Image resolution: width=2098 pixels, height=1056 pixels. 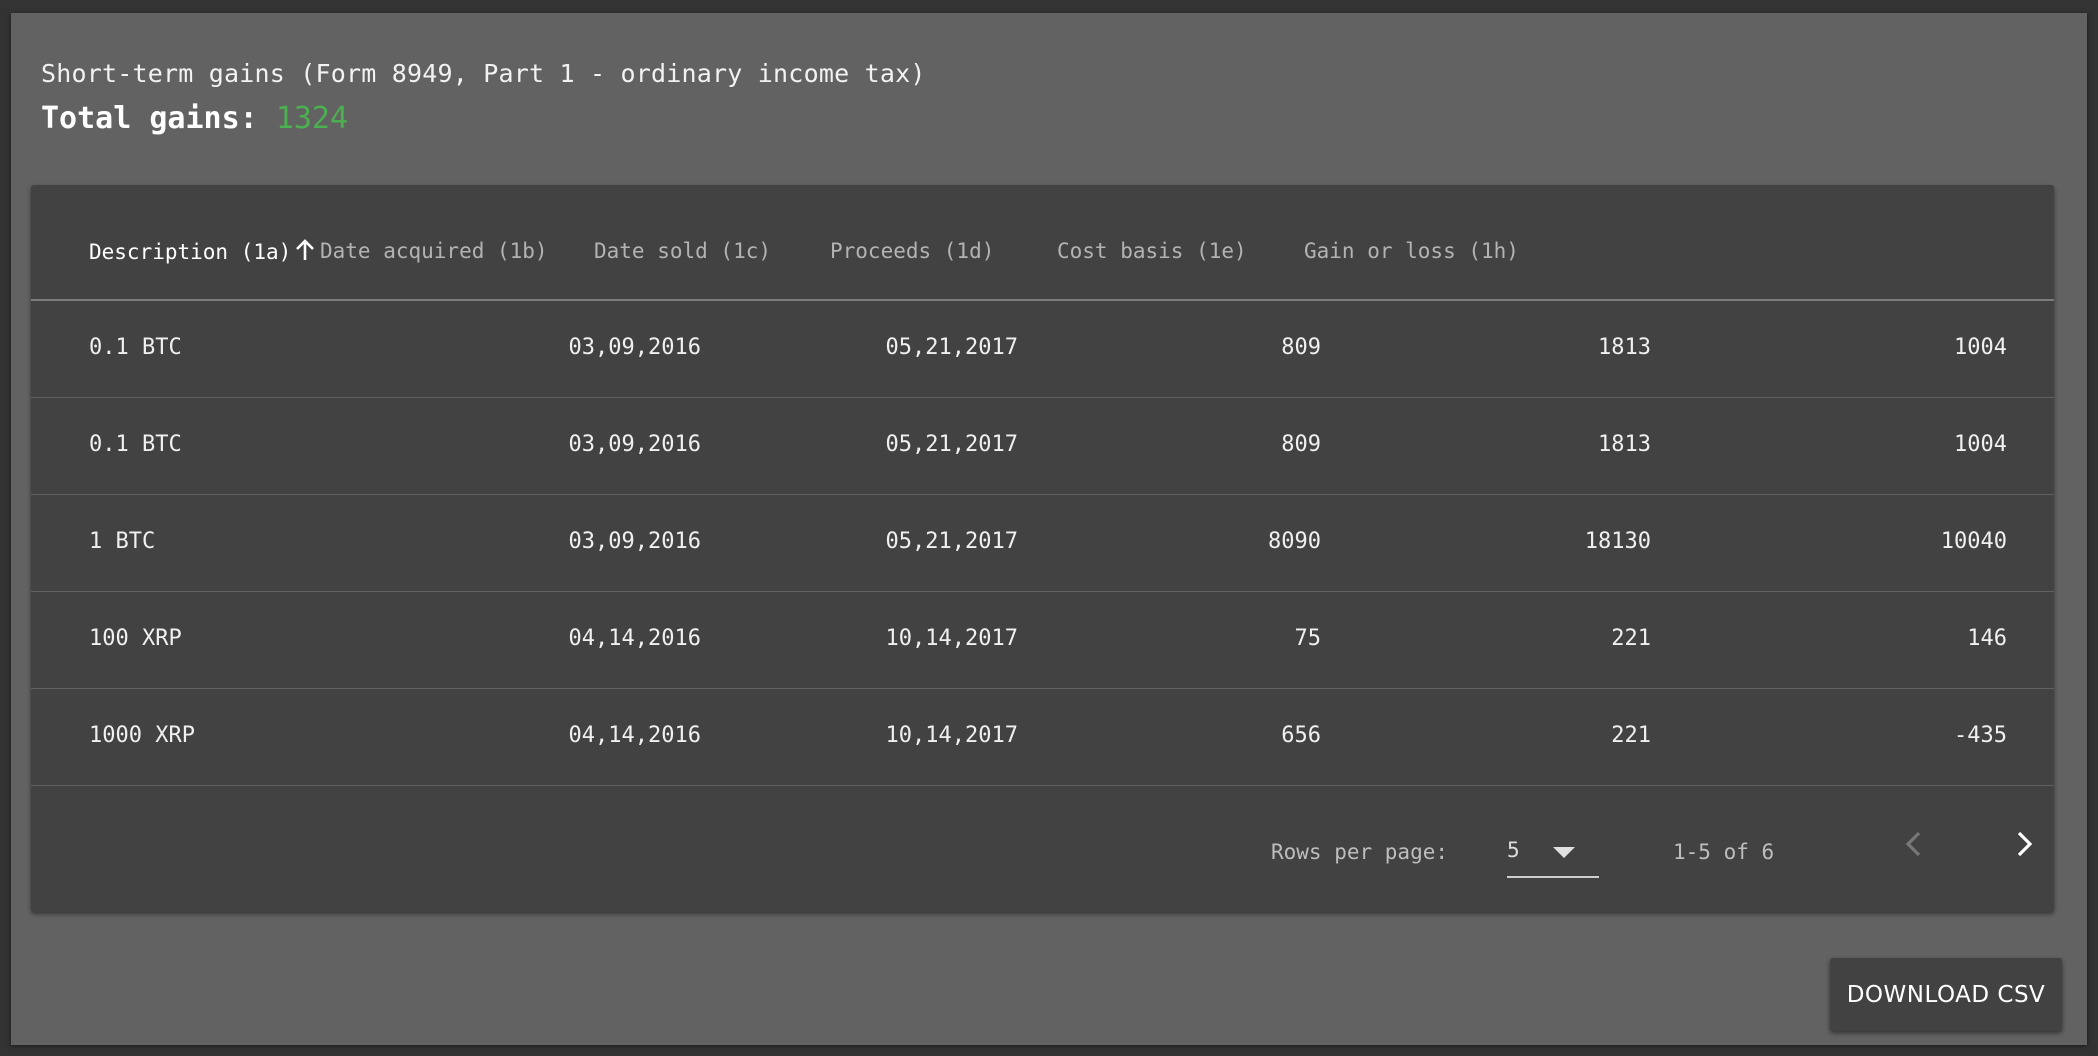 What do you see at coordinates (1617, 541) in the screenshot?
I see `cell-cost-basis: 18130` at bounding box center [1617, 541].